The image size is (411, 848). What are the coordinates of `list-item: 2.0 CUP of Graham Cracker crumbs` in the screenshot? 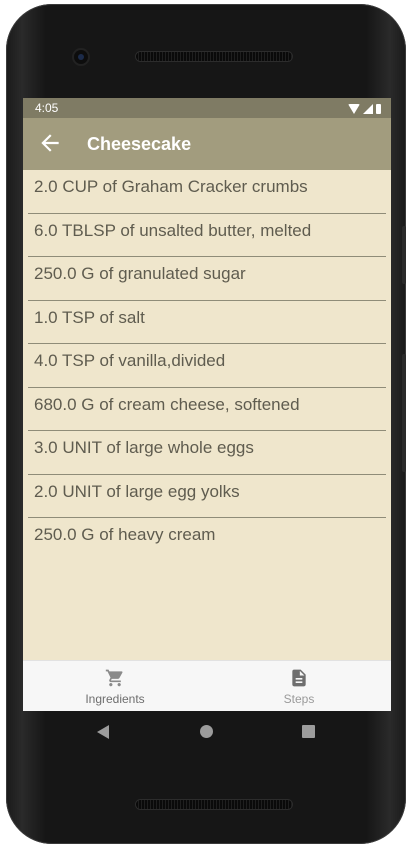 It's located at (207, 192).